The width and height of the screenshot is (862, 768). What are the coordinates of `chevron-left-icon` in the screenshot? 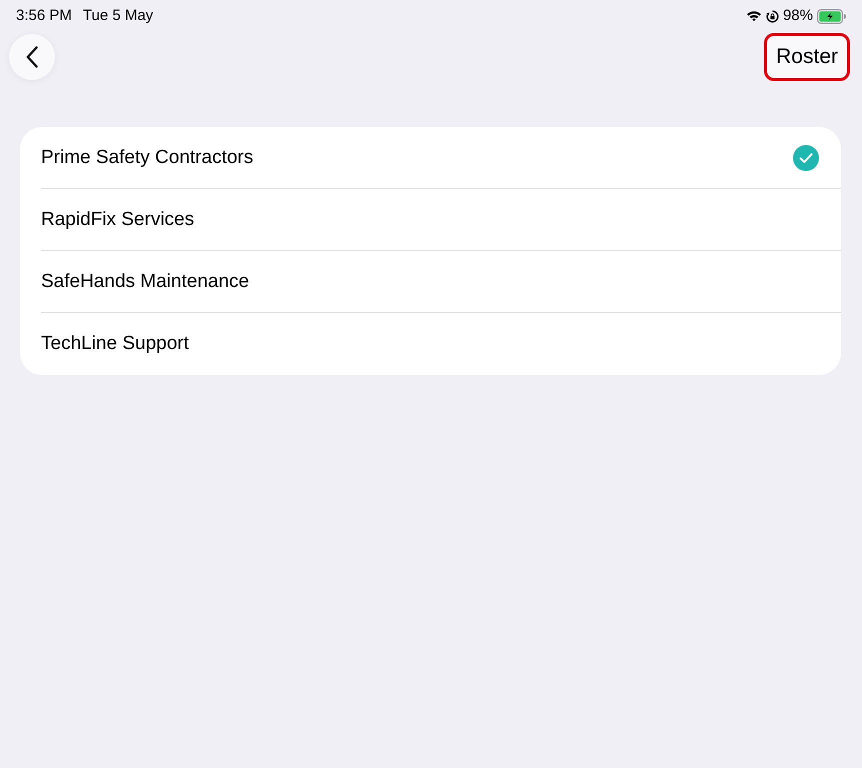 It's located at (32, 57).